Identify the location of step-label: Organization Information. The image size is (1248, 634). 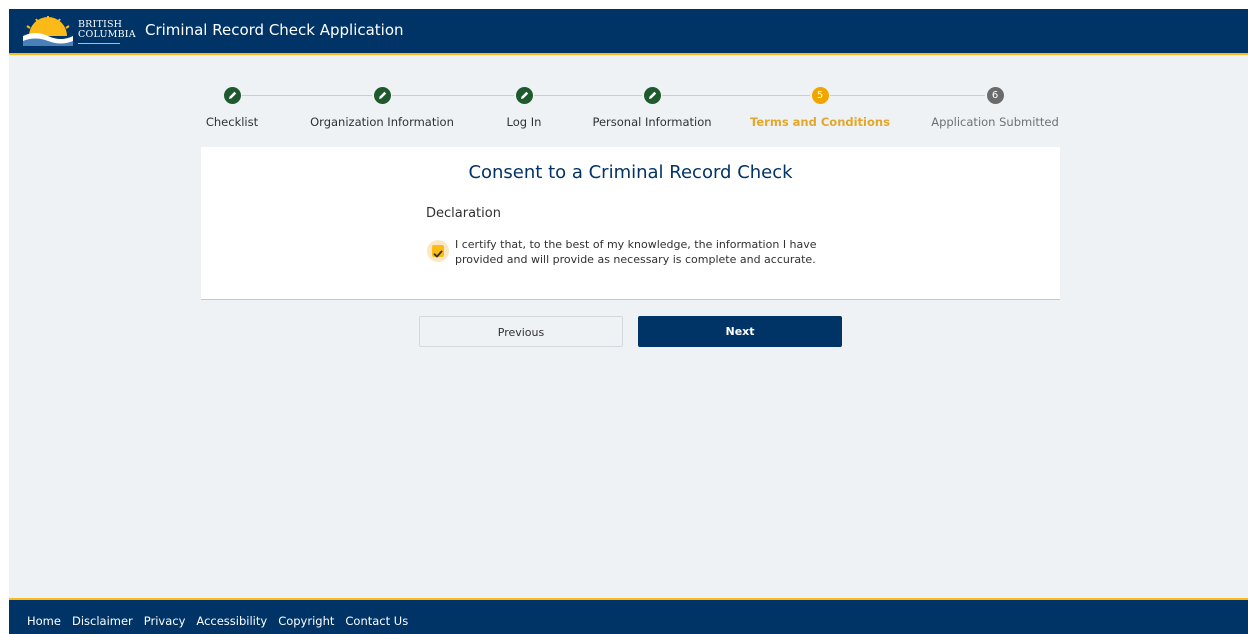
(382, 122).